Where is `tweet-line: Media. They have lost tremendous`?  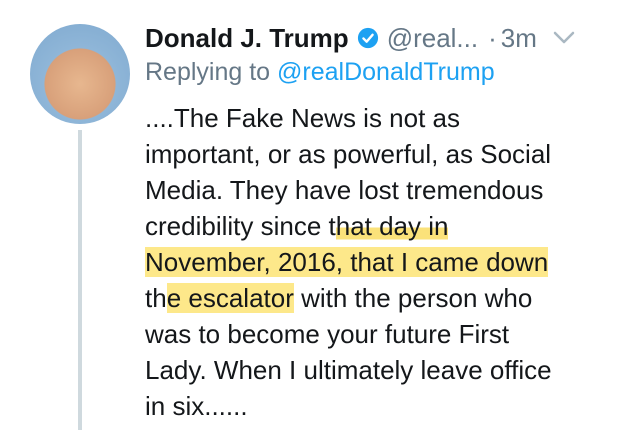 tweet-line: Media. They have lost tremendous is located at coordinates (344, 190).